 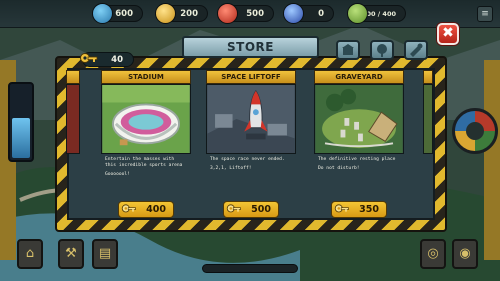 I want to click on buy-button: 400, so click(x=146, y=209).